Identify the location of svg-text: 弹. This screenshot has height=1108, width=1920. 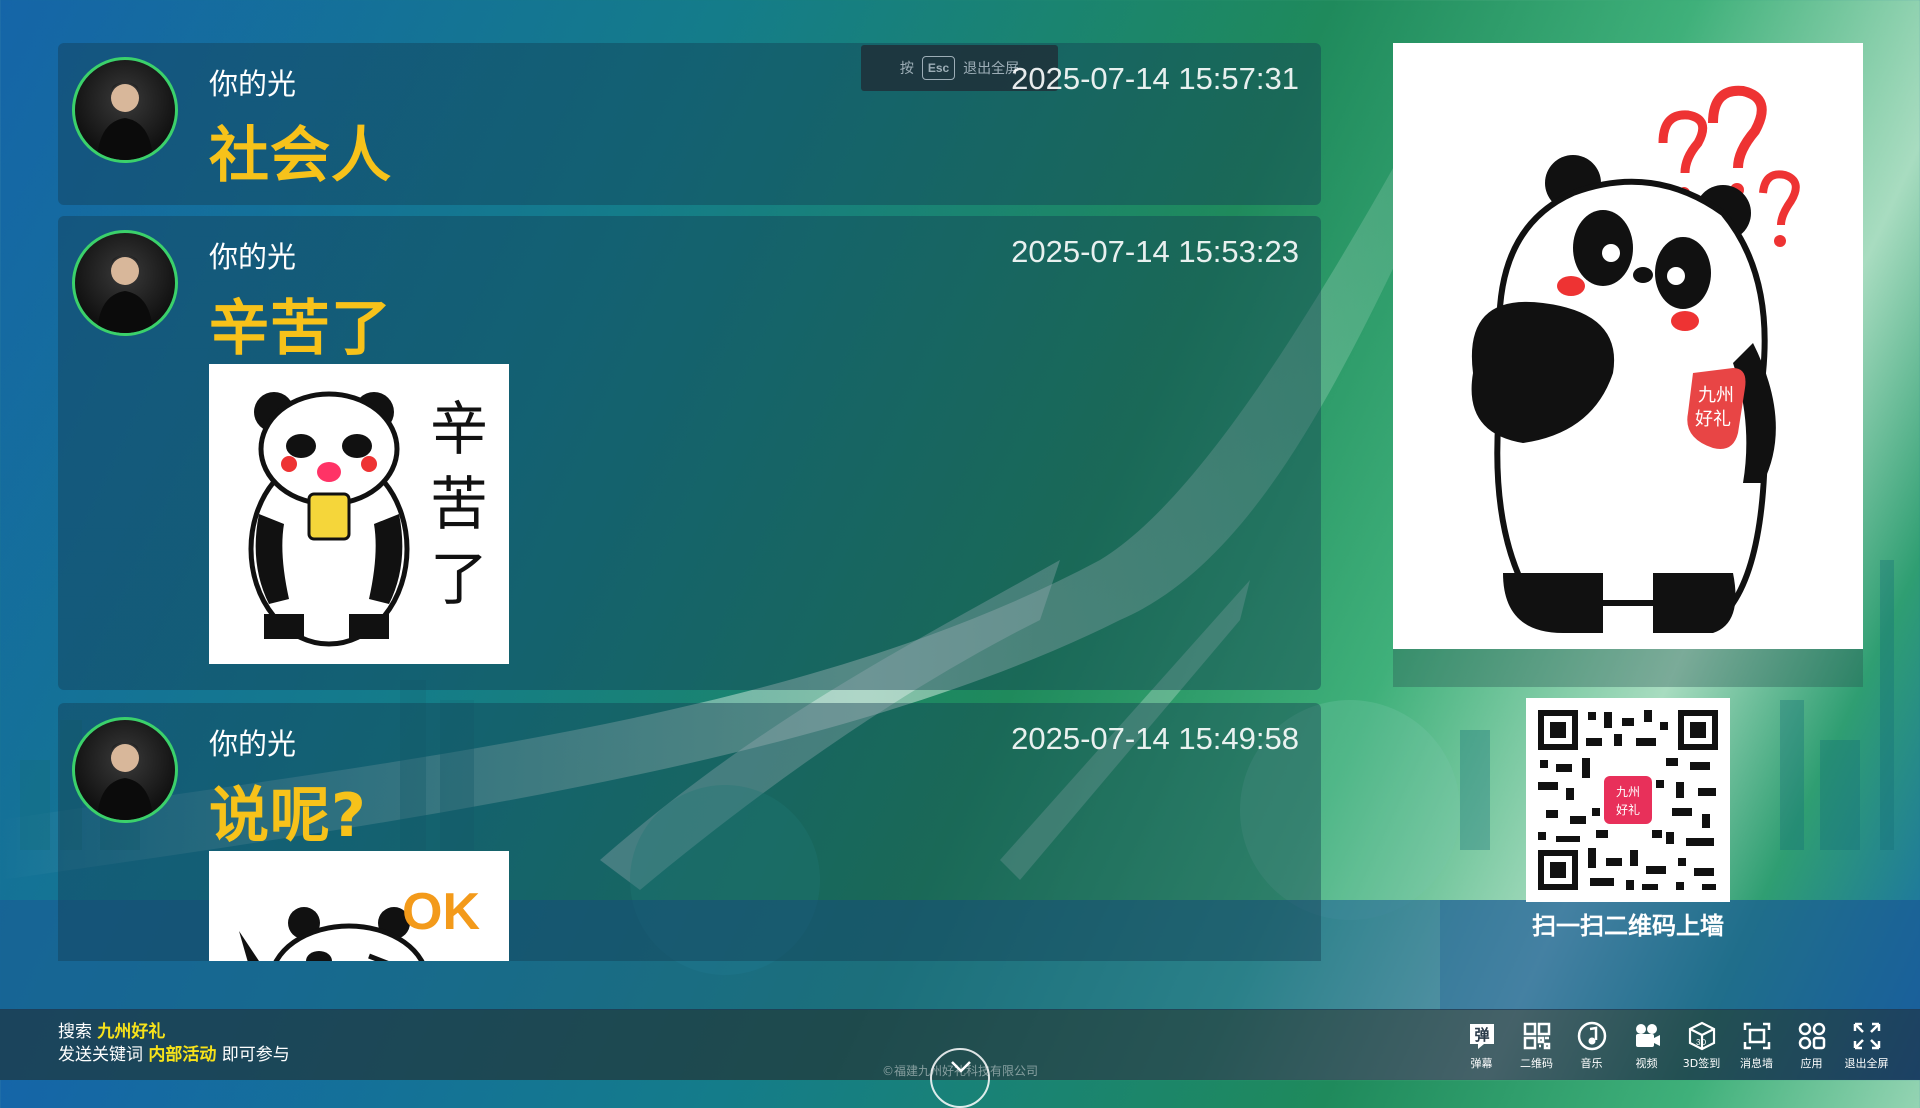
(1481, 1035).